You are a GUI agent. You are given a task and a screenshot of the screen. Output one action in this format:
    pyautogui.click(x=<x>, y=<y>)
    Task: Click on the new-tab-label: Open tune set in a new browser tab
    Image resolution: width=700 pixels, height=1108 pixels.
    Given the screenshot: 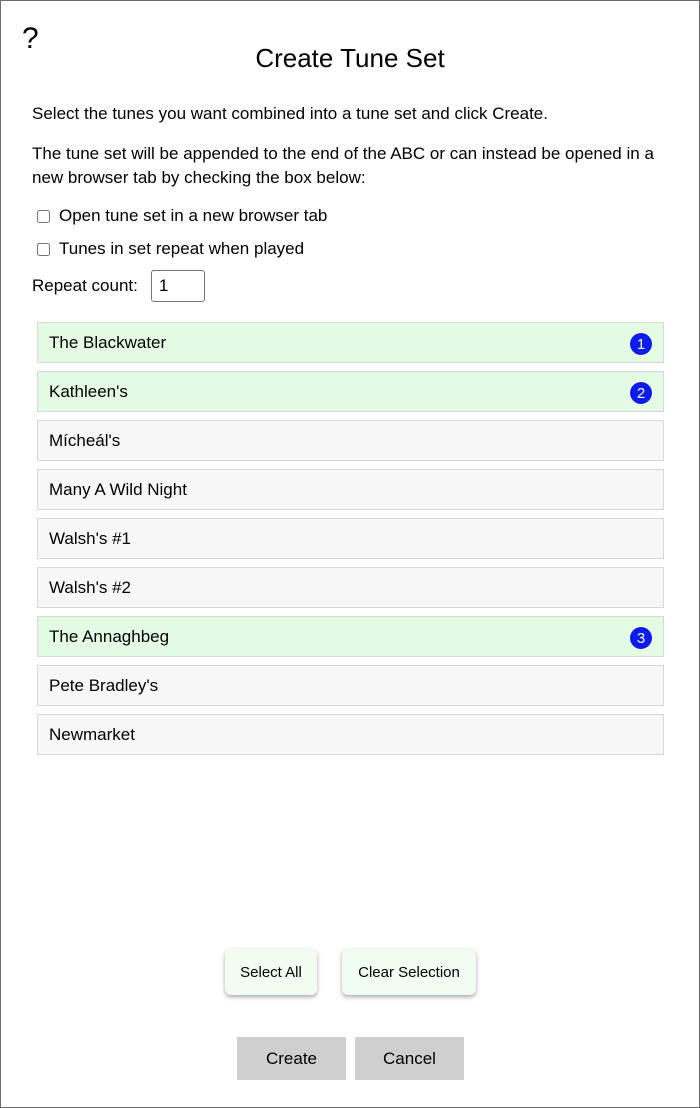 What is the action you would take?
    pyautogui.click(x=193, y=215)
    